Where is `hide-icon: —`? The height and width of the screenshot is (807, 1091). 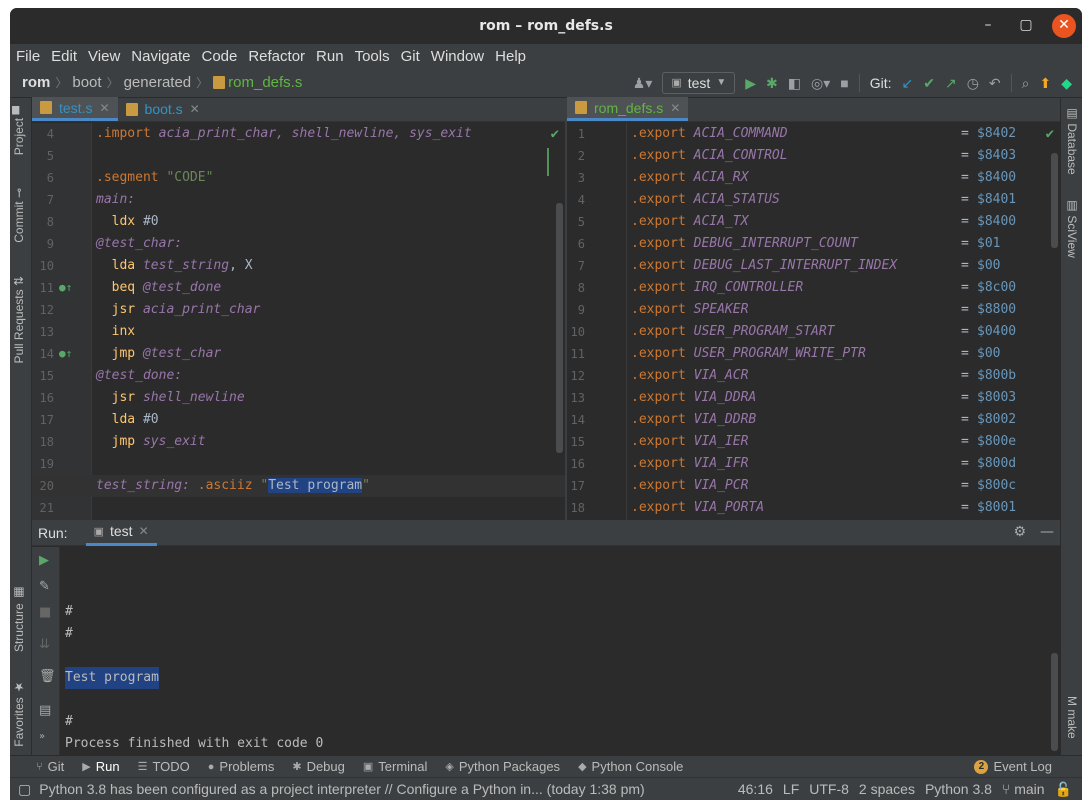 hide-icon: — is located at coordinates (1047, 532).